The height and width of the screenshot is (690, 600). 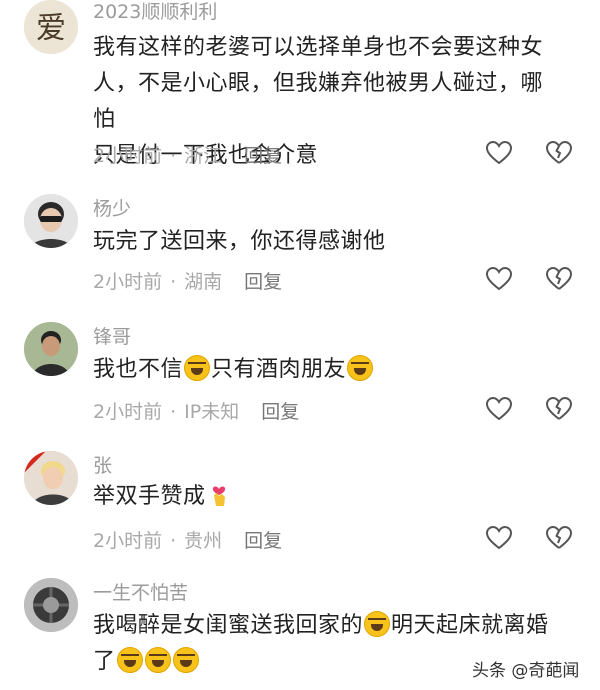 I want to click on comment-text: 举双手赞成, so click(x=328, y=497).